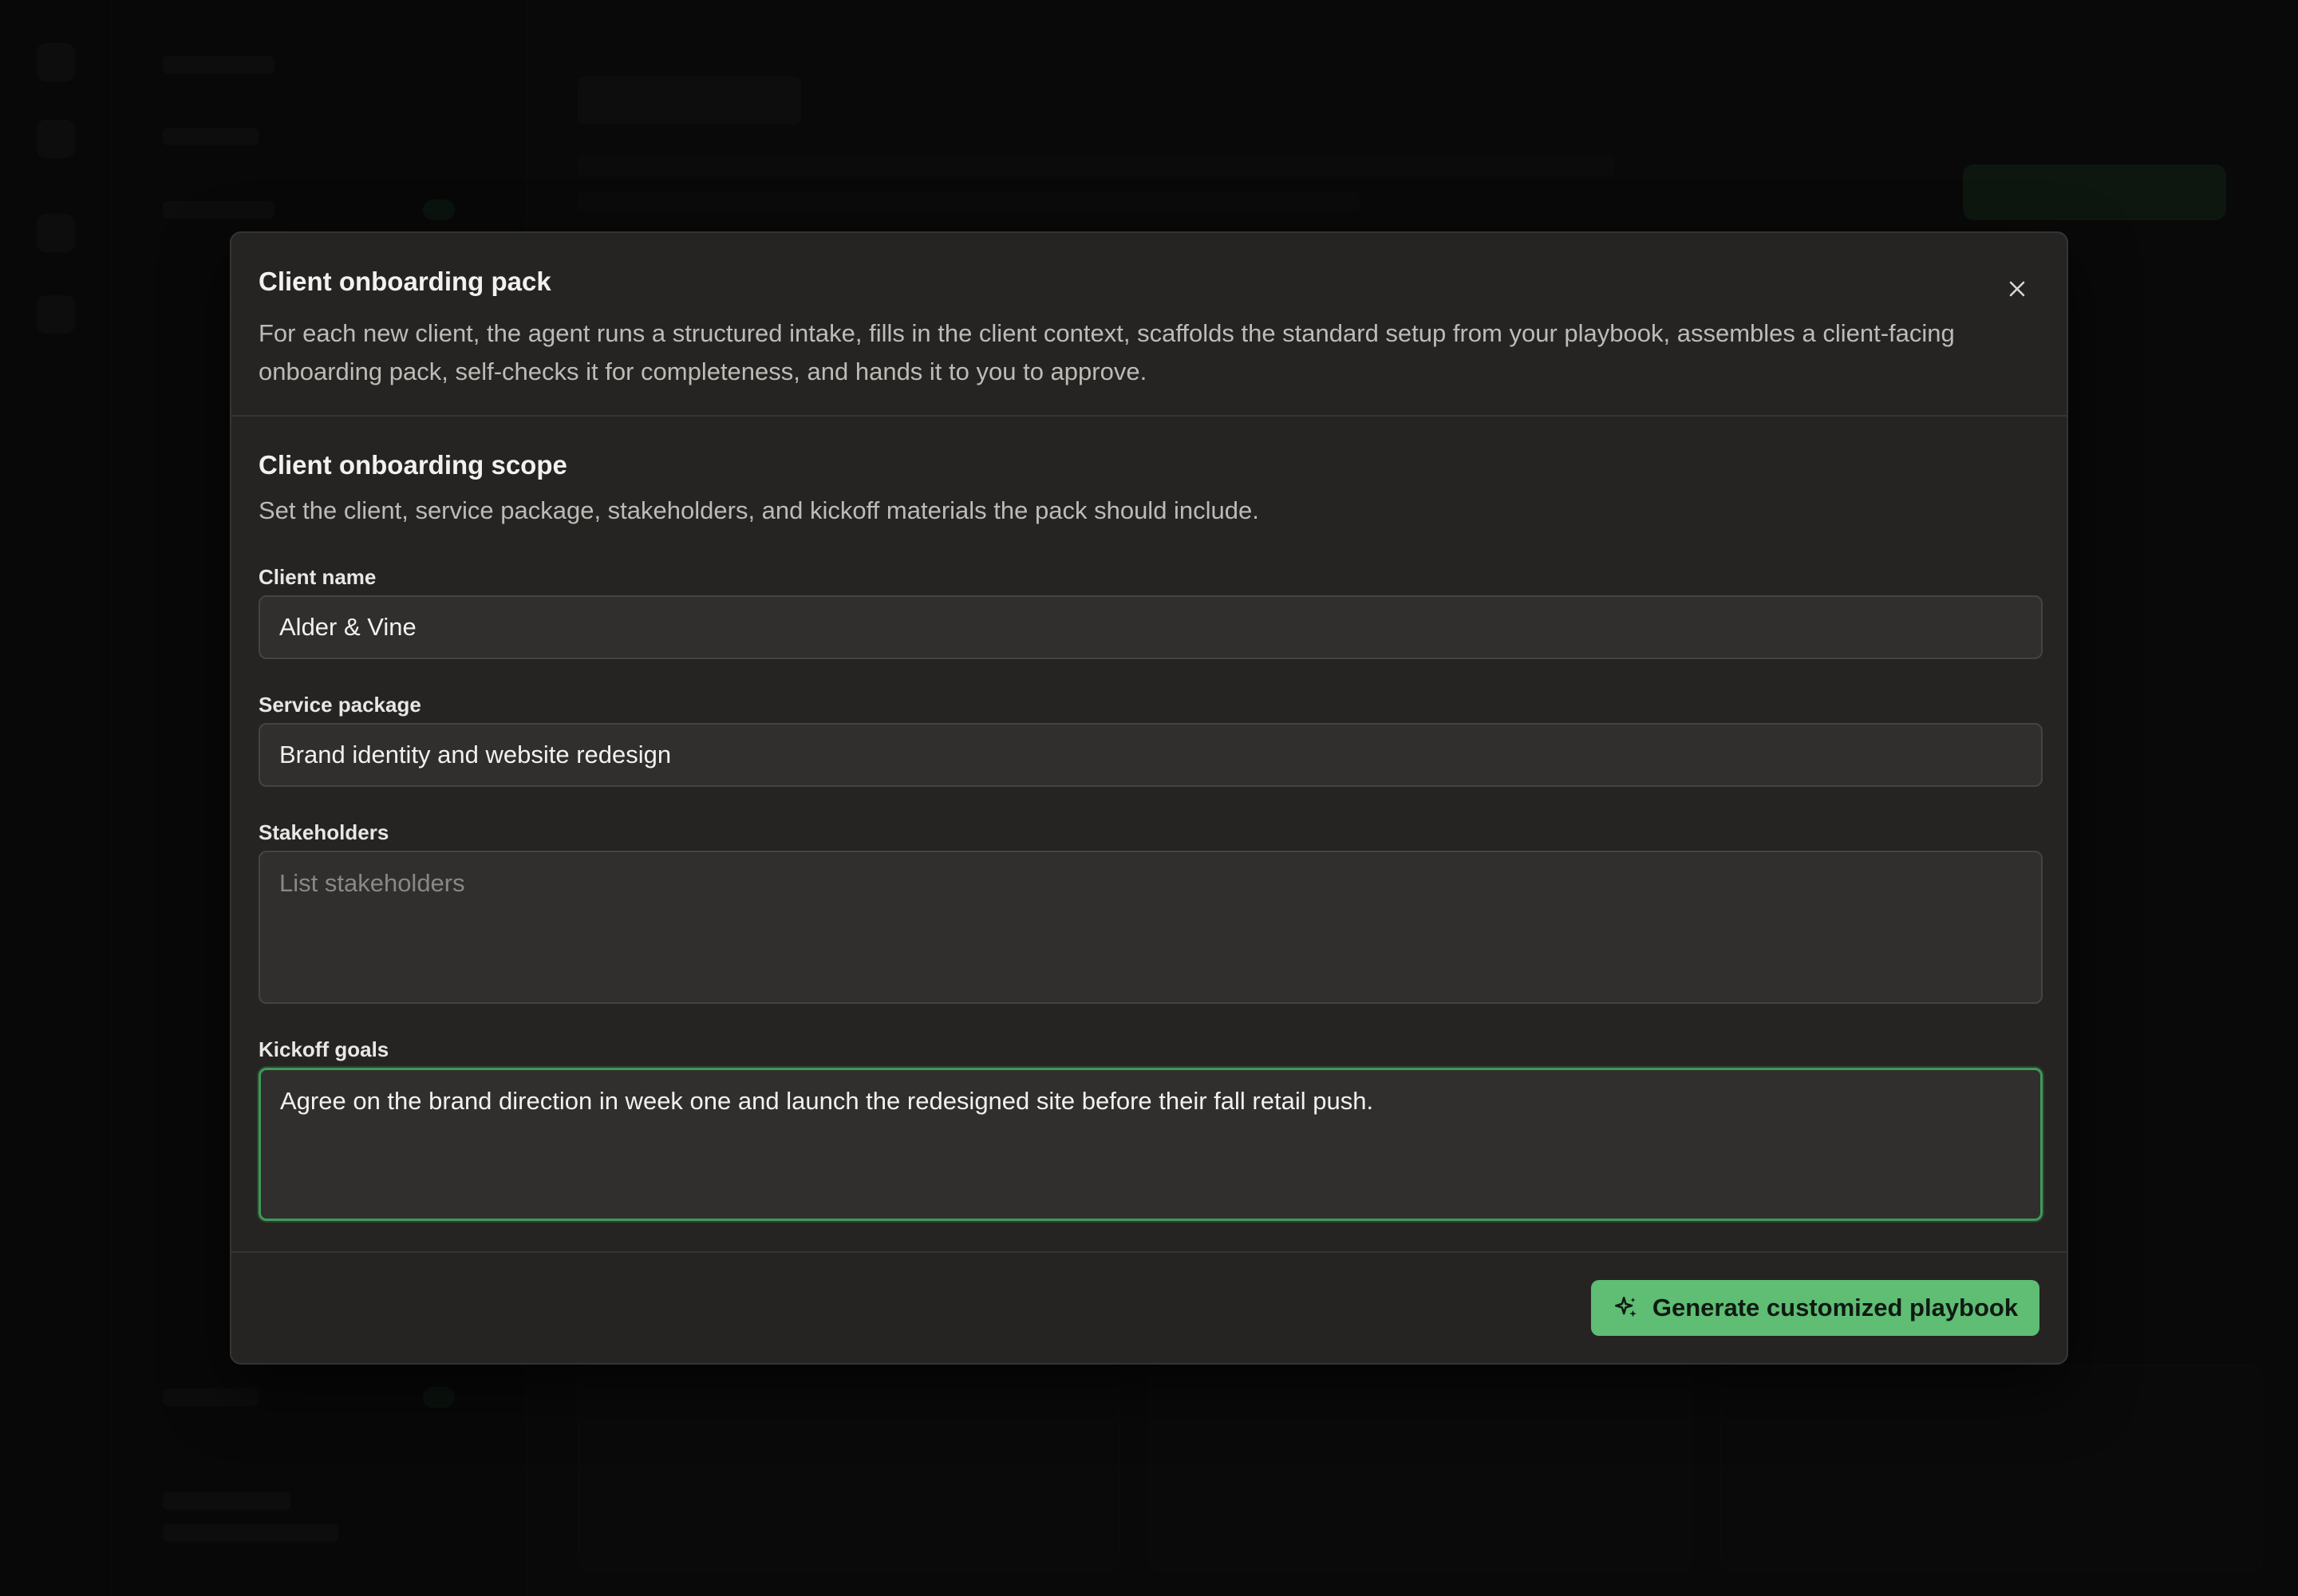 The image size is (2298, 1596). What do you see at coordinates (413, 465) in the screenshot?
I see `section-title: Client onboarding scope` at bounding box center [413, 465].